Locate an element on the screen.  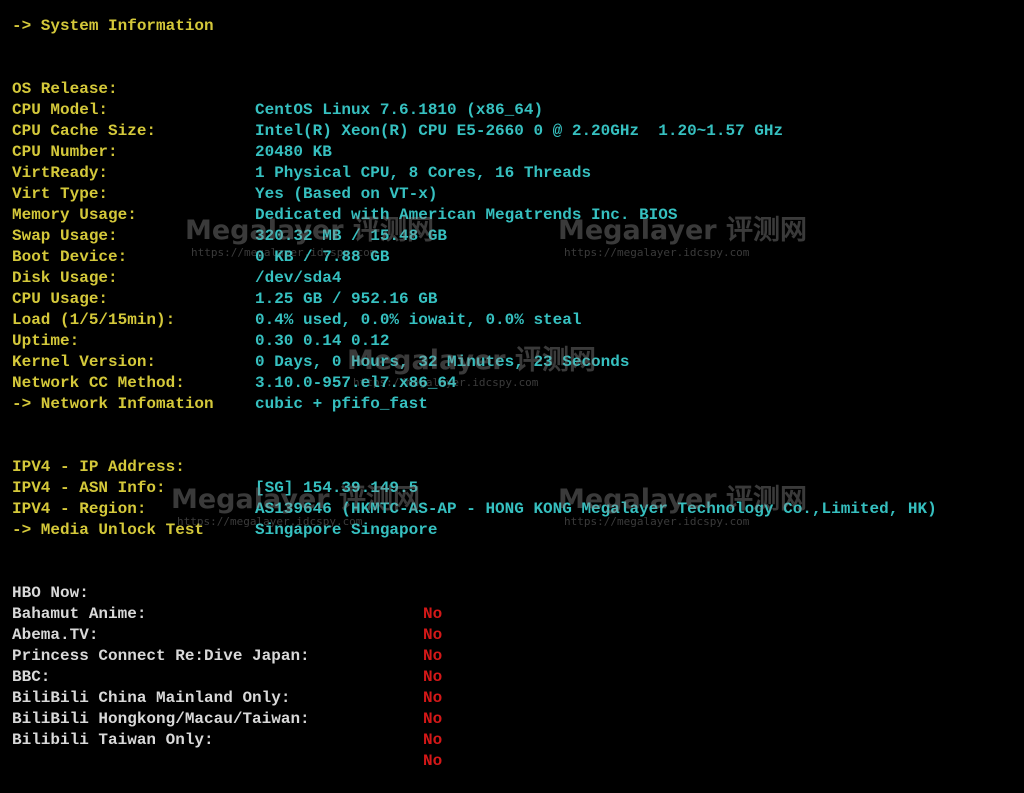
media-row-bilibili-hk-macau-tw: BiliBili Hongkong/Macau/Taiwan: No is located at coordinates (518, 718).